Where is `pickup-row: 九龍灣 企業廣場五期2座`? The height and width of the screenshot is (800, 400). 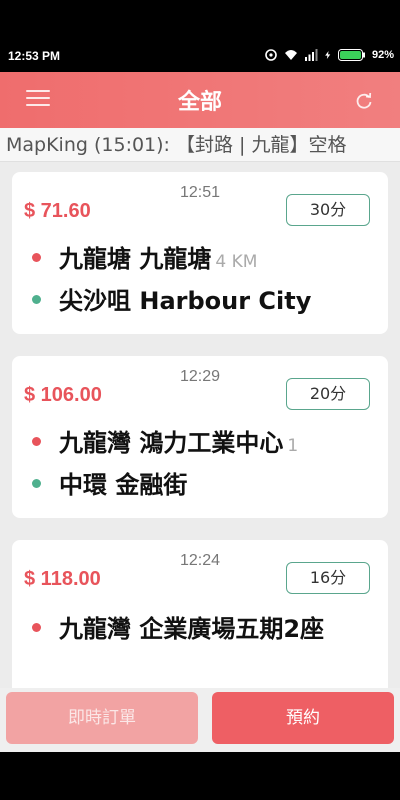
pickup-row: 九龍灣 企業廣場五期2座 is located at coordinates (203, 629).